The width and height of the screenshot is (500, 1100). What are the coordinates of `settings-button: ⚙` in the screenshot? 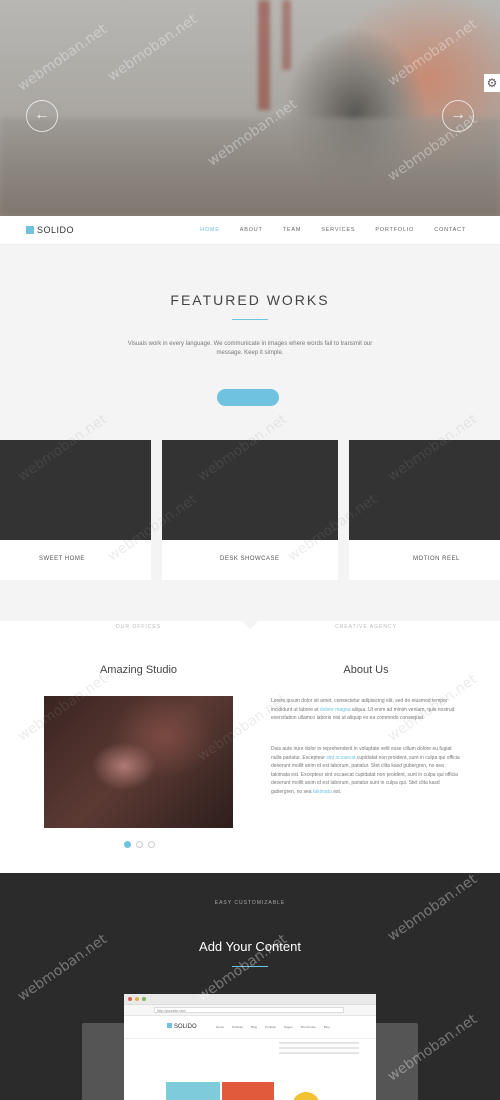 It's located at (492, 83).